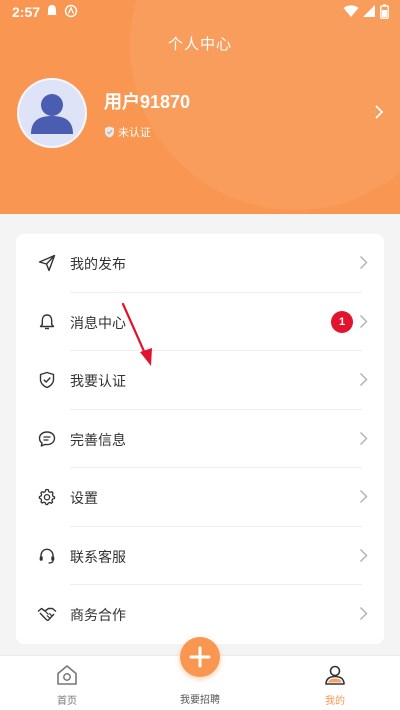 The height and width of the screenshot is (710, 400). I want to click on chat-bubble-icon, so click(47, 438).